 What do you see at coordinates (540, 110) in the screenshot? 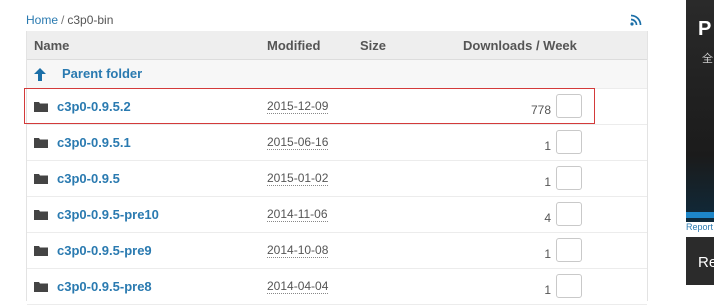
I see `downloads-count: 778` at bounding box center [540, 110].